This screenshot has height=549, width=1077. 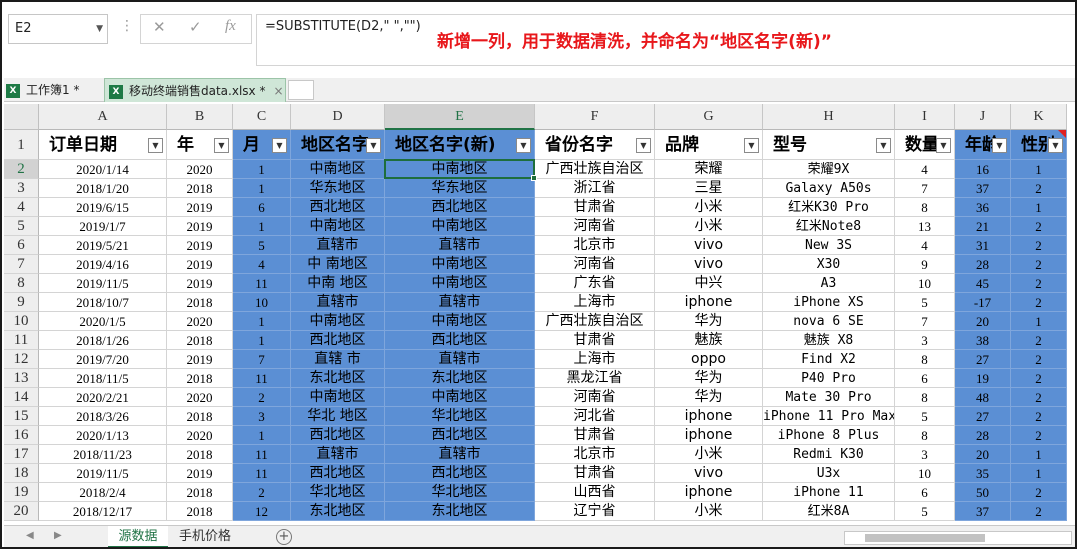 What do you see at coordinates (338, 359) in the screenshot?
I see `cell-region: 直辖 市` at bounding box center [338, 359].